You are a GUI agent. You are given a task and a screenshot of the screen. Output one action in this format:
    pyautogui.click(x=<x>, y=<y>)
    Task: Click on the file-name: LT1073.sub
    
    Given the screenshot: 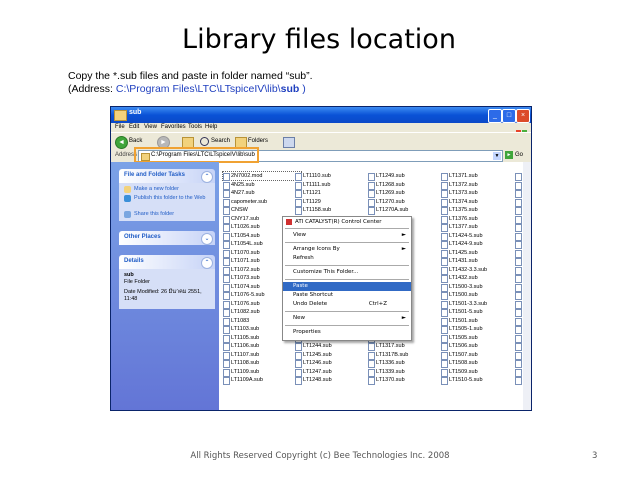 What is the action you would take?
    pyautogui.click(x=245, y=278)
    